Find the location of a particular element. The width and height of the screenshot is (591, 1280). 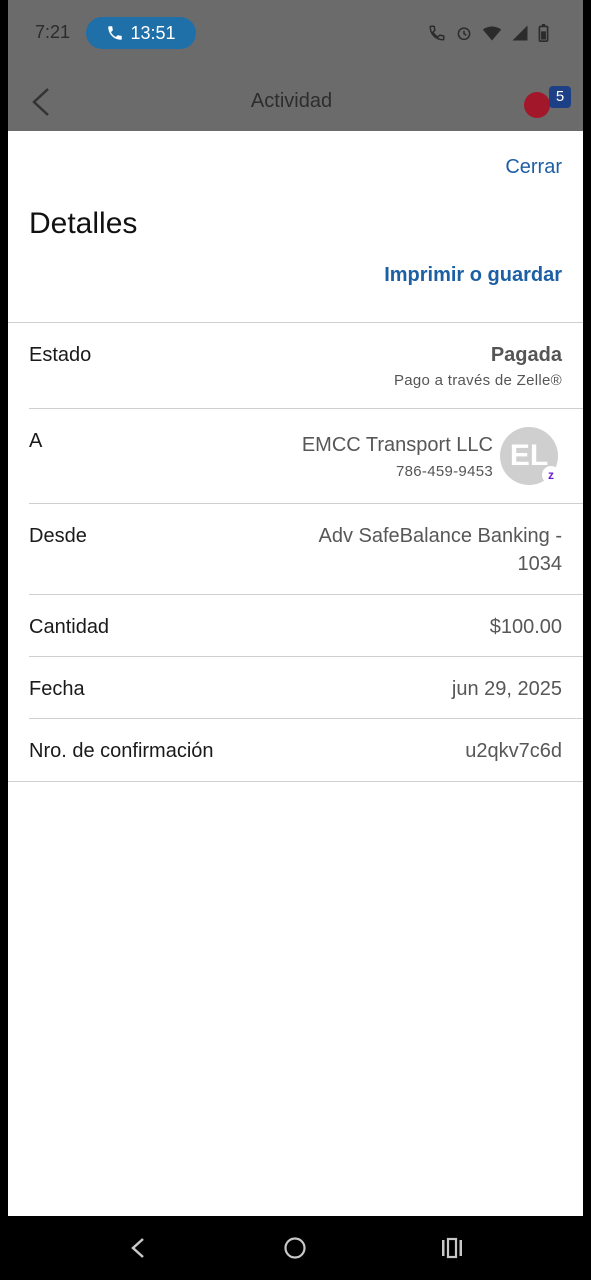

date-label: Fecha is located at coordinates (57, 689).